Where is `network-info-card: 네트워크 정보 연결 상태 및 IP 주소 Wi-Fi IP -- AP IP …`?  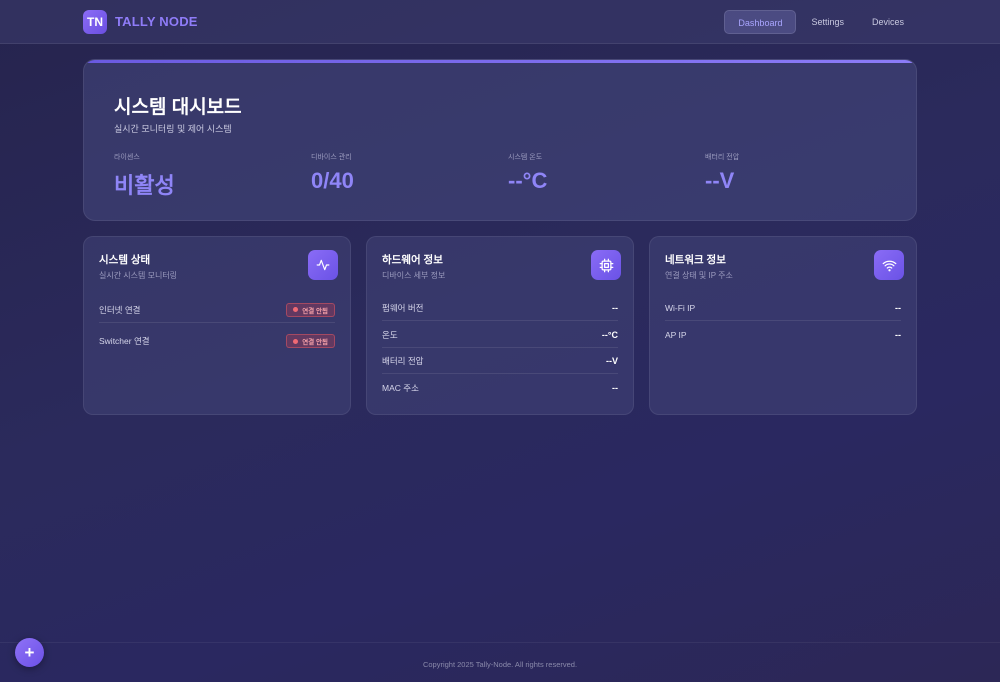
network-info-card: 네트워크 정보 연결 상태 및 IP 주소 Wi-Fi IP -- AP IP … is located at coordinates (783, 325).